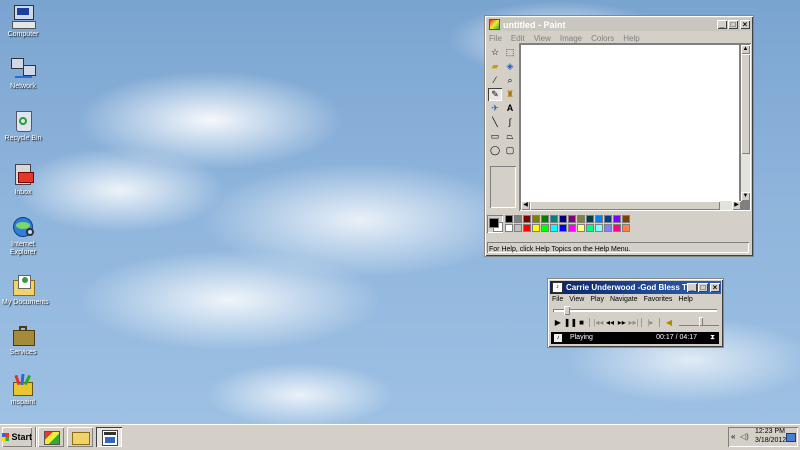 Image resolution: width=800 pixels, height=450 pixels. Describe the element at coordinates (109, 437) in the screenshot. I see `taskbar-media-player-button` at that location.